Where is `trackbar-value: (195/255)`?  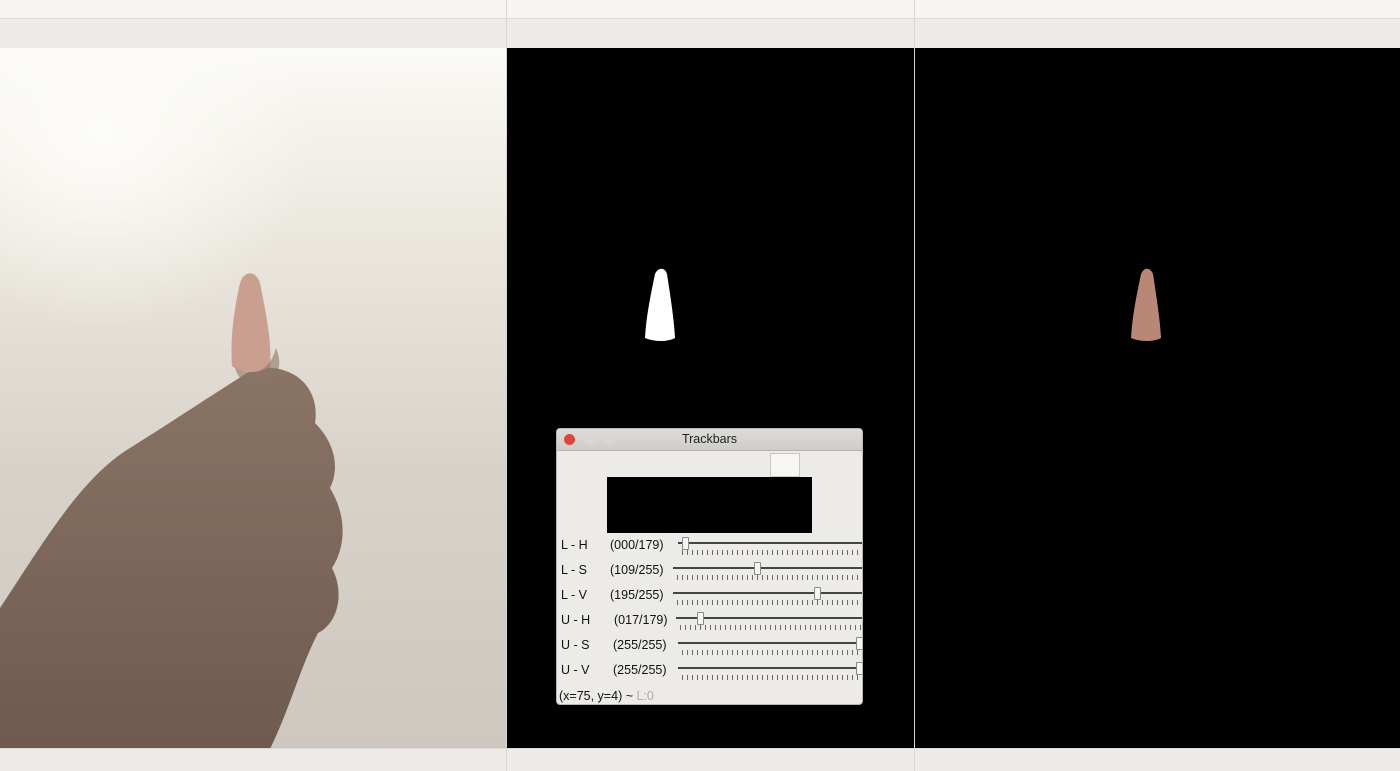 trackbar-value: (195/255) is located at coordinates (637, 595).